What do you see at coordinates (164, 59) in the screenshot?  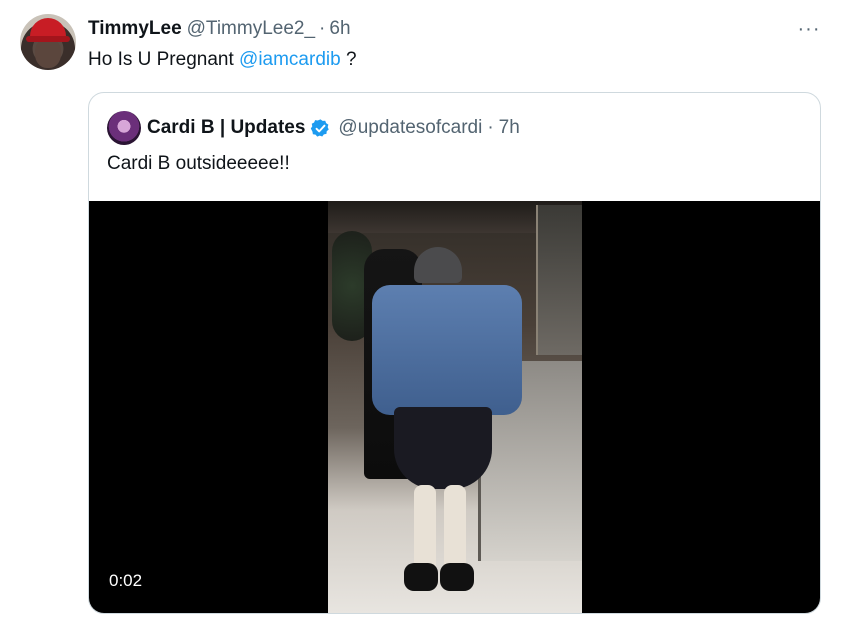 I see `tweet-text-start: Ho Is U Pregnant` at bounding box center [164, 59].